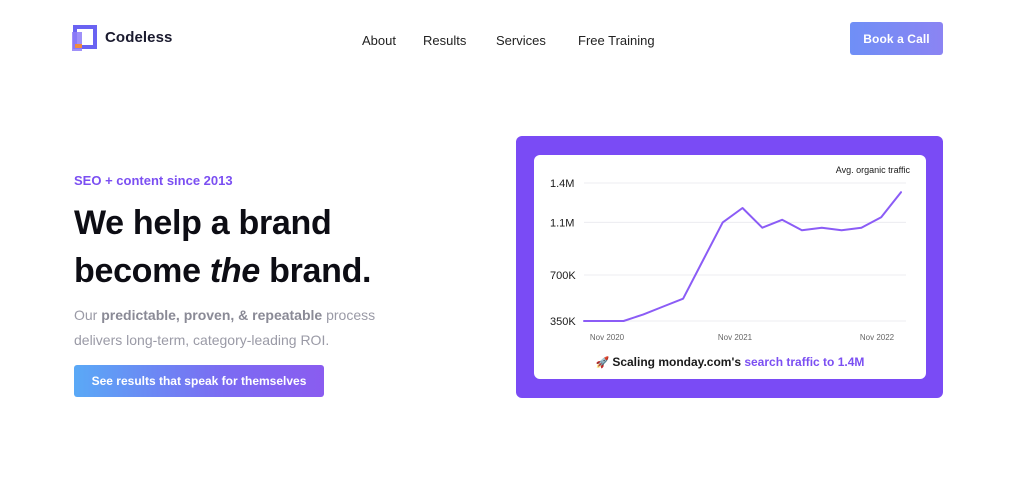  Describe the element at coordinates (735, 337) in the screenshot. I see `x-tick-label: Nov 2021` at that location.